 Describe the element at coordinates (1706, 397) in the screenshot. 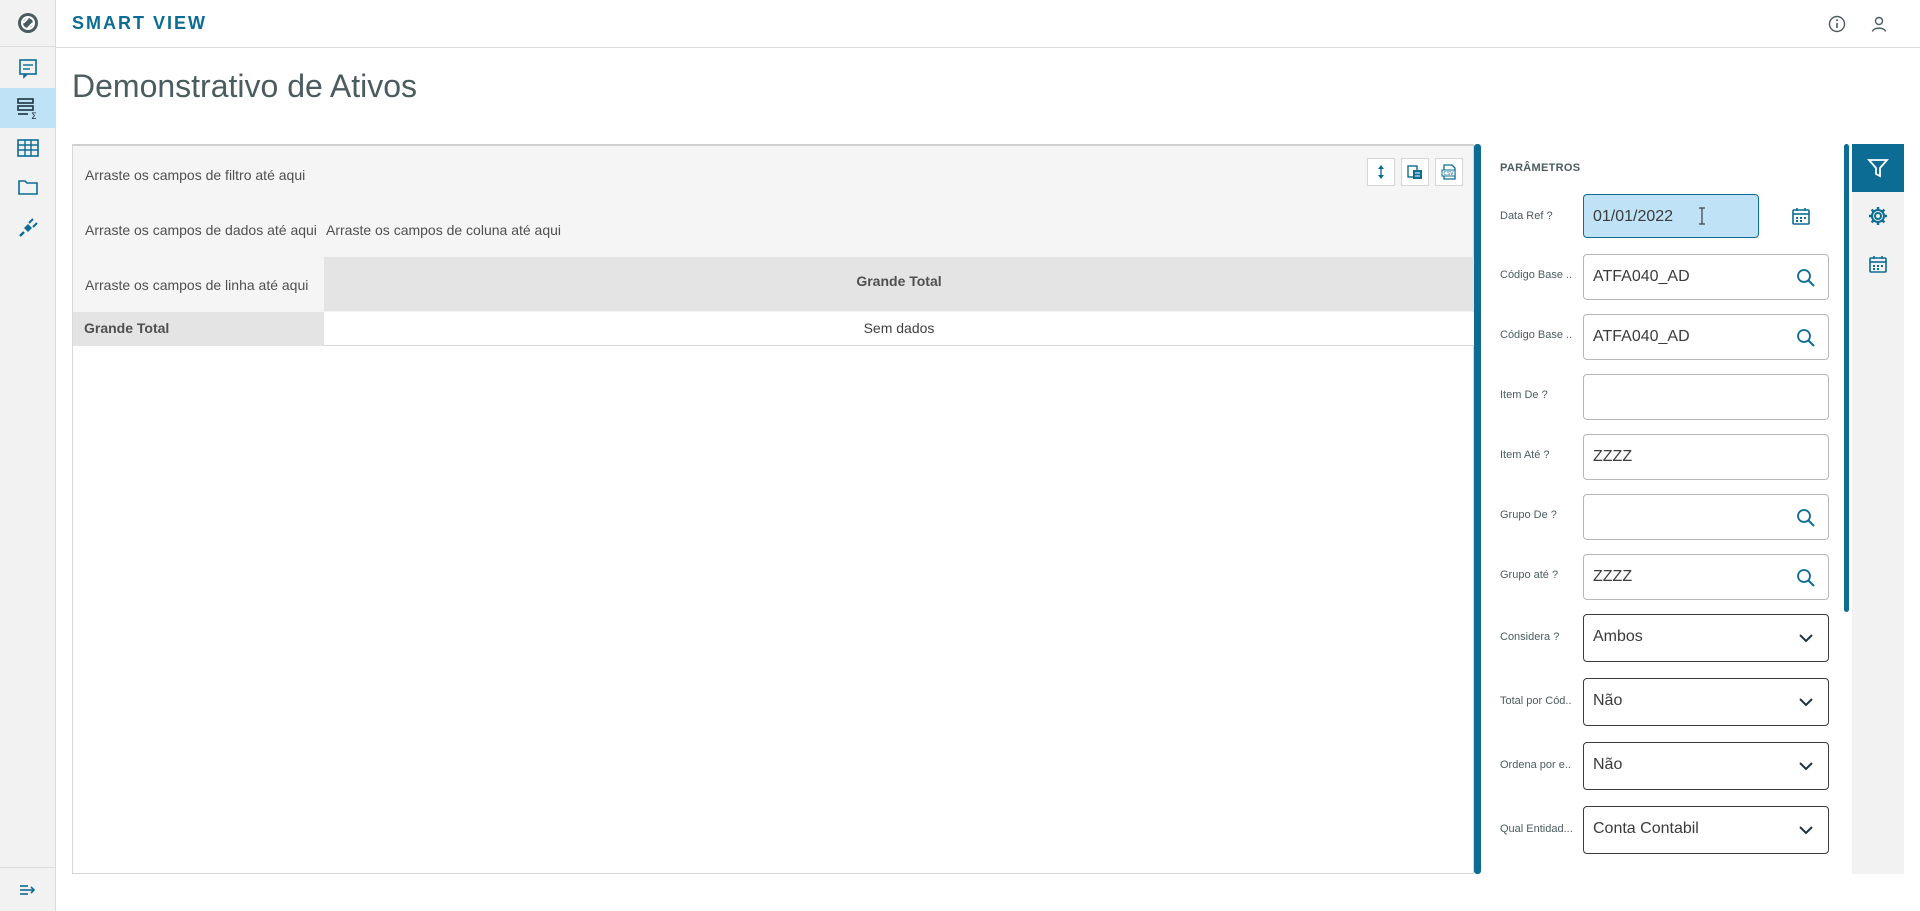

I see `item-de-input` at that location.